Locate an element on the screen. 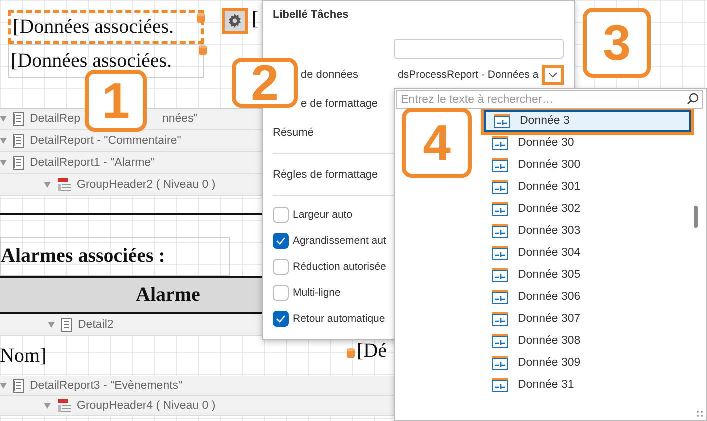 This screenshot has height=421, width=707. property-group-label: Résumé is located at coordinates (293, 133).